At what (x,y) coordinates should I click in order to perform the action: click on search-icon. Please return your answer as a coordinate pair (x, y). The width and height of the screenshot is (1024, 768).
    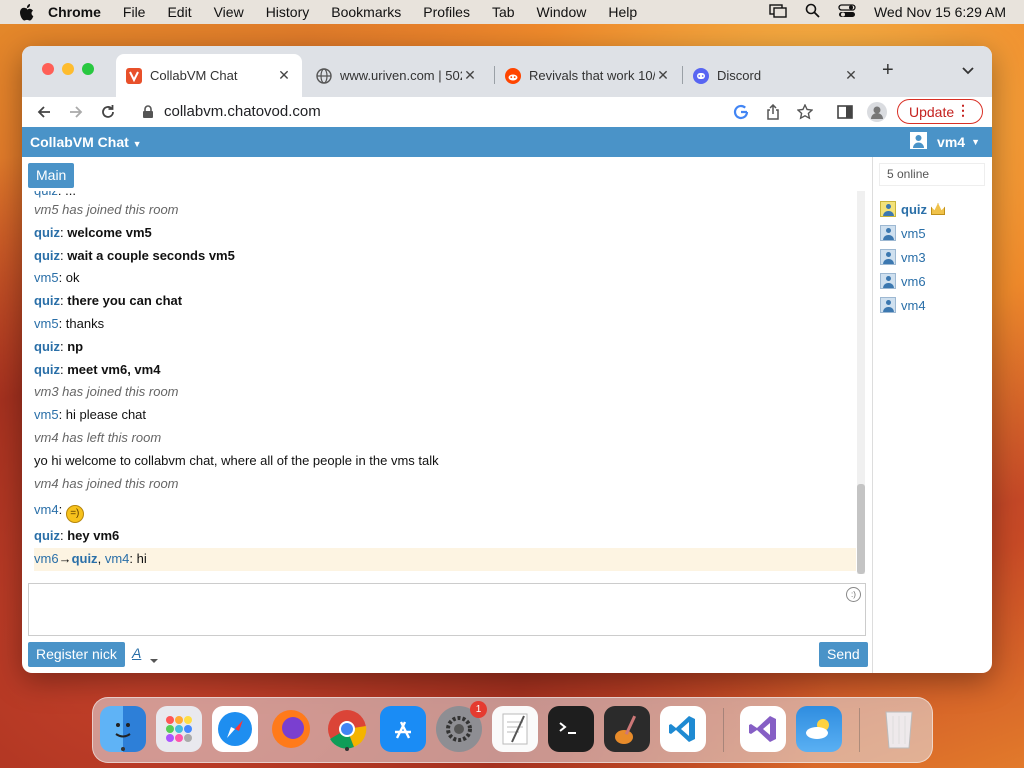
    Looking at the image, I should click on (812, 12).